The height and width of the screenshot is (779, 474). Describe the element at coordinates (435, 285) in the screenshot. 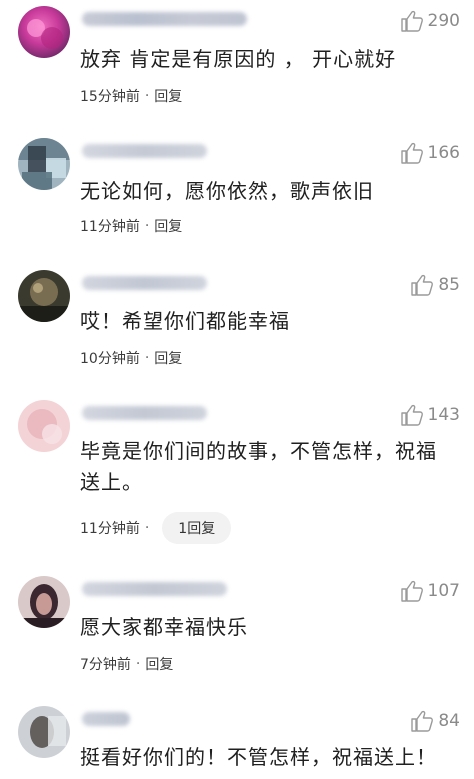

I see `like-button: 85` at that location.